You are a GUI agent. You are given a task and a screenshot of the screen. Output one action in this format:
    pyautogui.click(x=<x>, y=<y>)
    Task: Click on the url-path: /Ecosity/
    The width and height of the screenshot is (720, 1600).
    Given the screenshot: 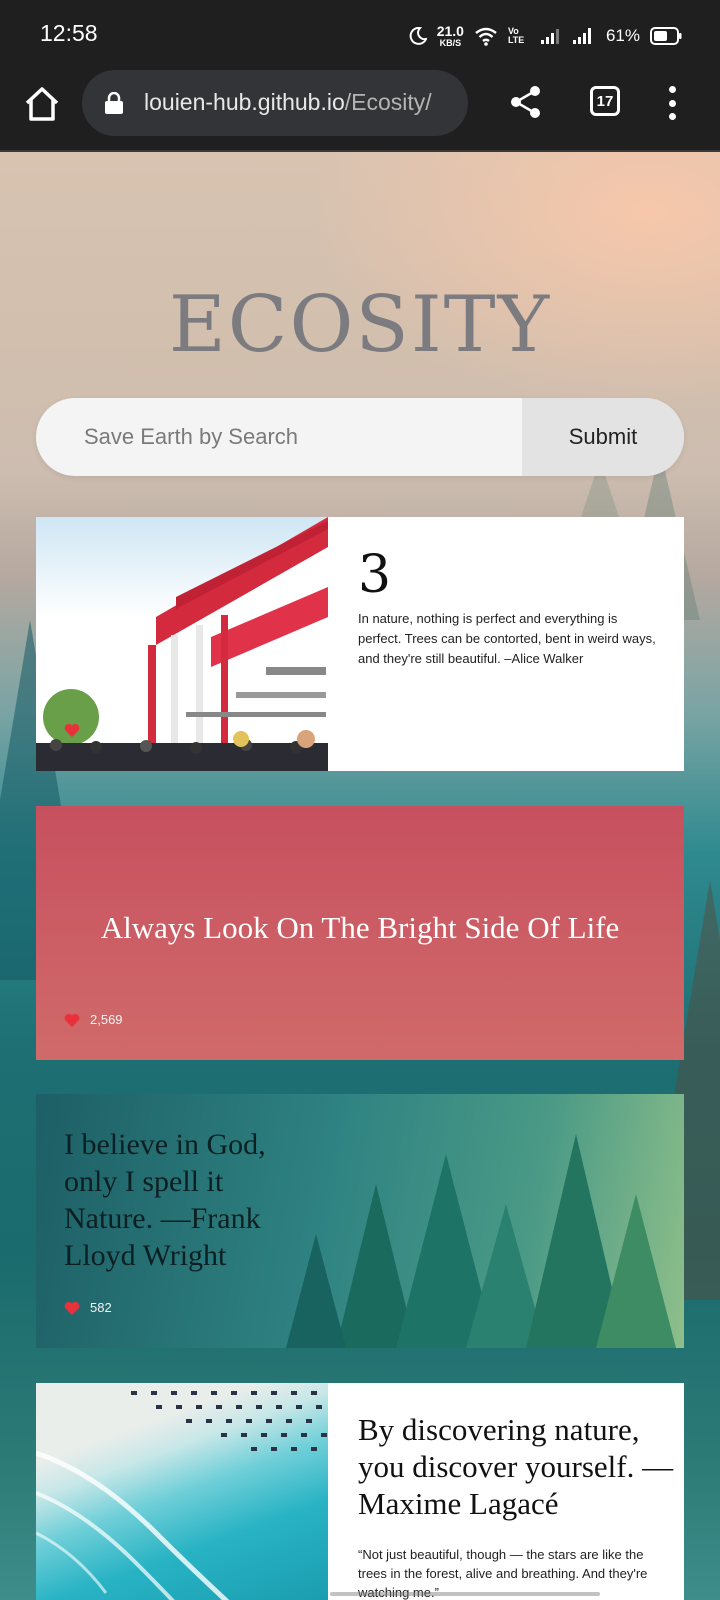 What is the action you would take?
    pyautogui.click(x=388, y=102)
    